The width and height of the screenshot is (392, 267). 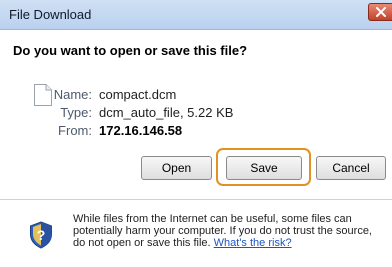 What do you see at coordinates (351, 168) in the screenshot?
I see `cancel-button: Cancel` at bounding box center [351, 168].